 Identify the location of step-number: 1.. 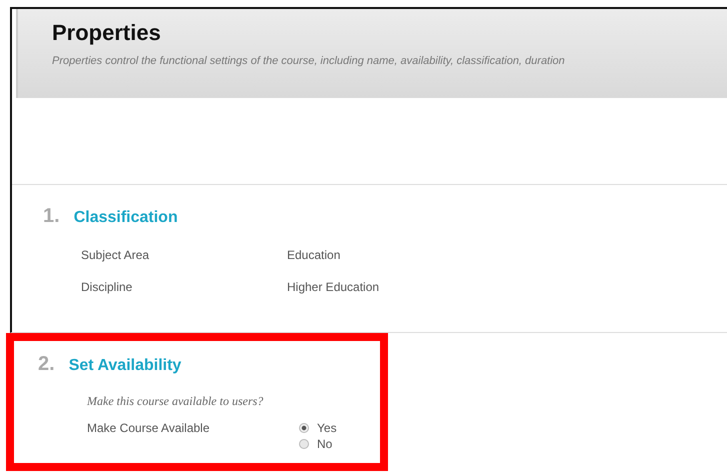
(51, 216).